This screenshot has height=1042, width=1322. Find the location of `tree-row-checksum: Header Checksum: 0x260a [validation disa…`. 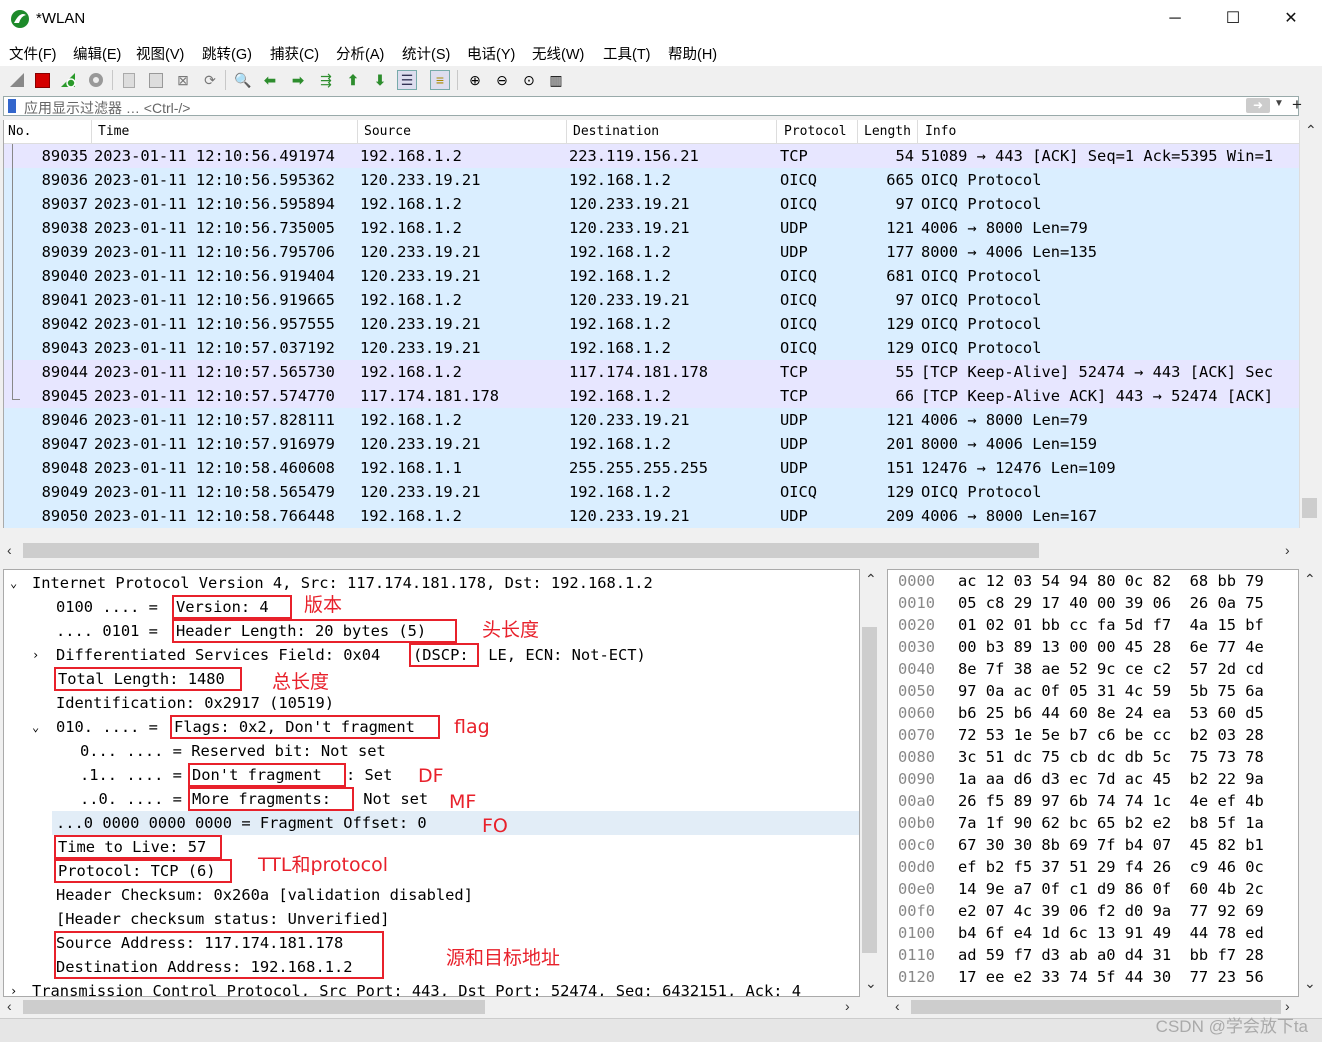

tree-row-checksum: Header Checksum: 0x260a [validation disa… is located at coordinates (431, 895).